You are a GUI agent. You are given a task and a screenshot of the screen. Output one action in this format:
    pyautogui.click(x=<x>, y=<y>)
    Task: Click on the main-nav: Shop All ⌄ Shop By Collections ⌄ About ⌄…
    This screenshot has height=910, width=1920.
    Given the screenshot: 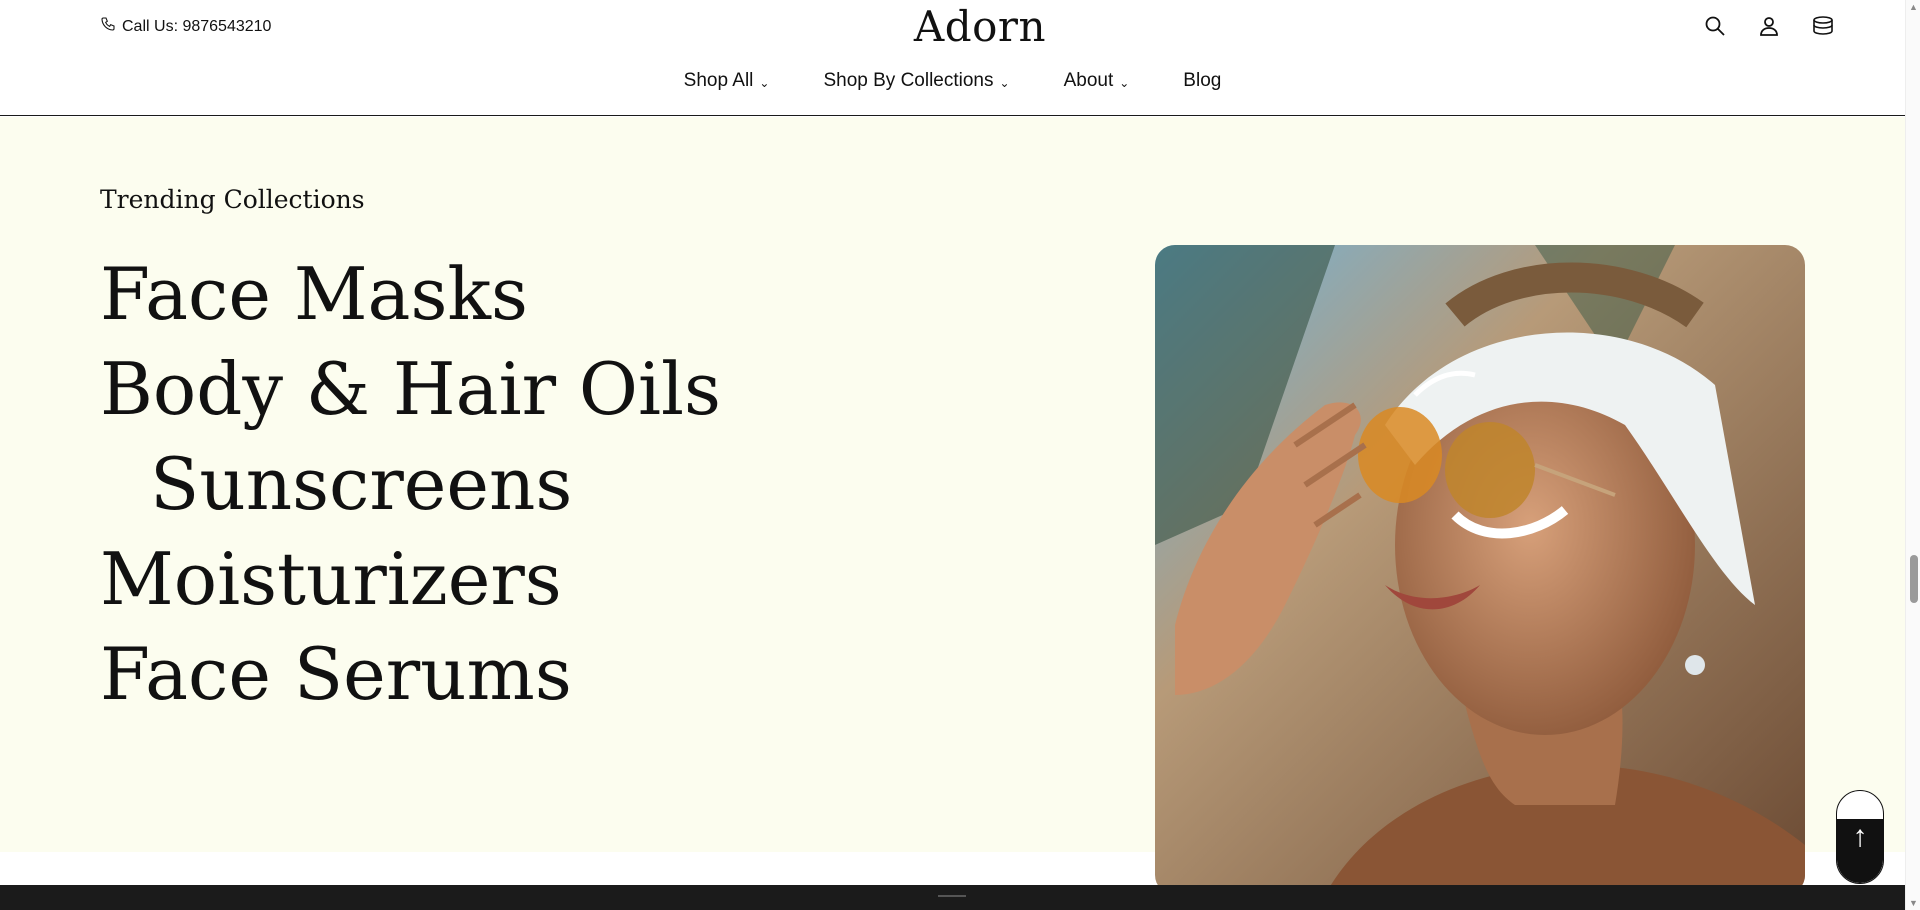 What is the action you would take?
    pyautogui.click(x=952, y=81)
    